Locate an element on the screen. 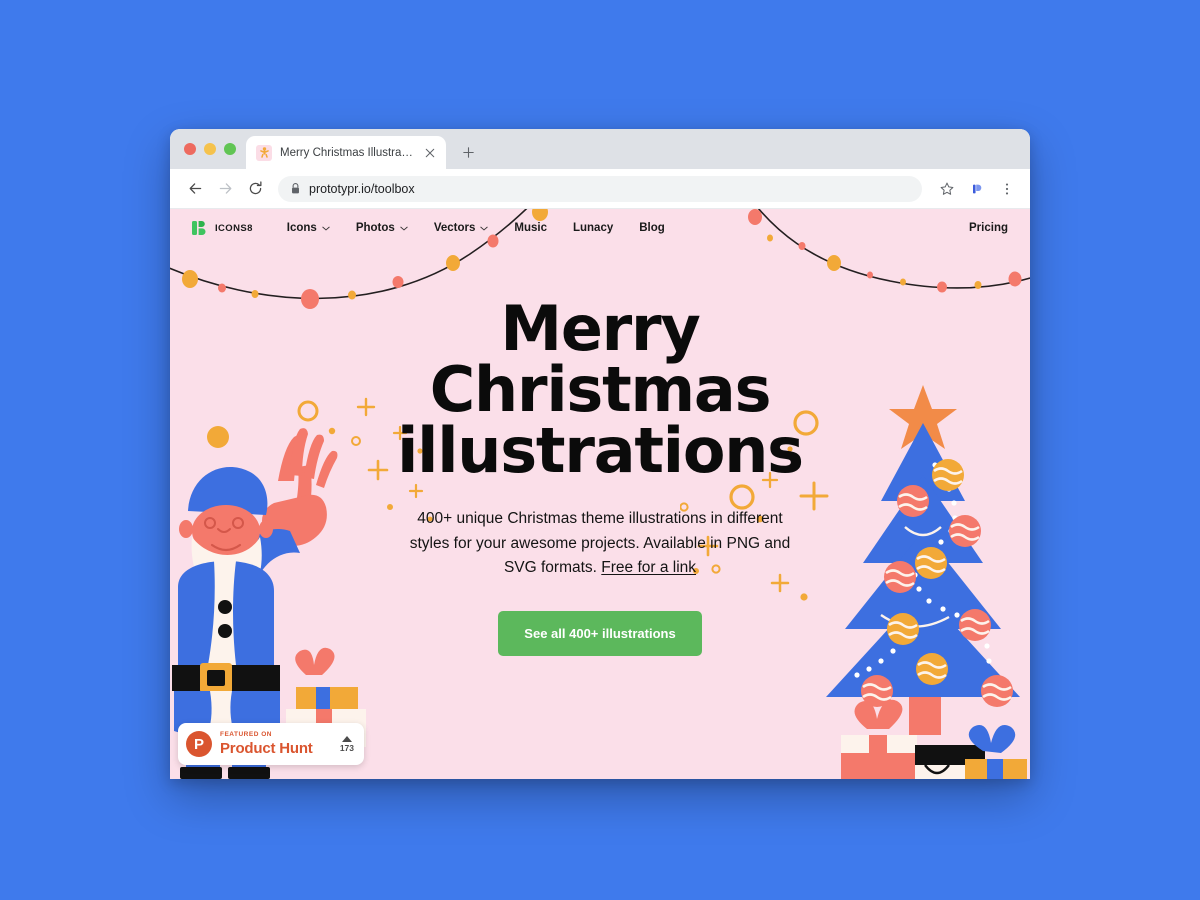 The width and height of the screenshot is (1200, 900). forward-button is located at coordinates (225, 189).